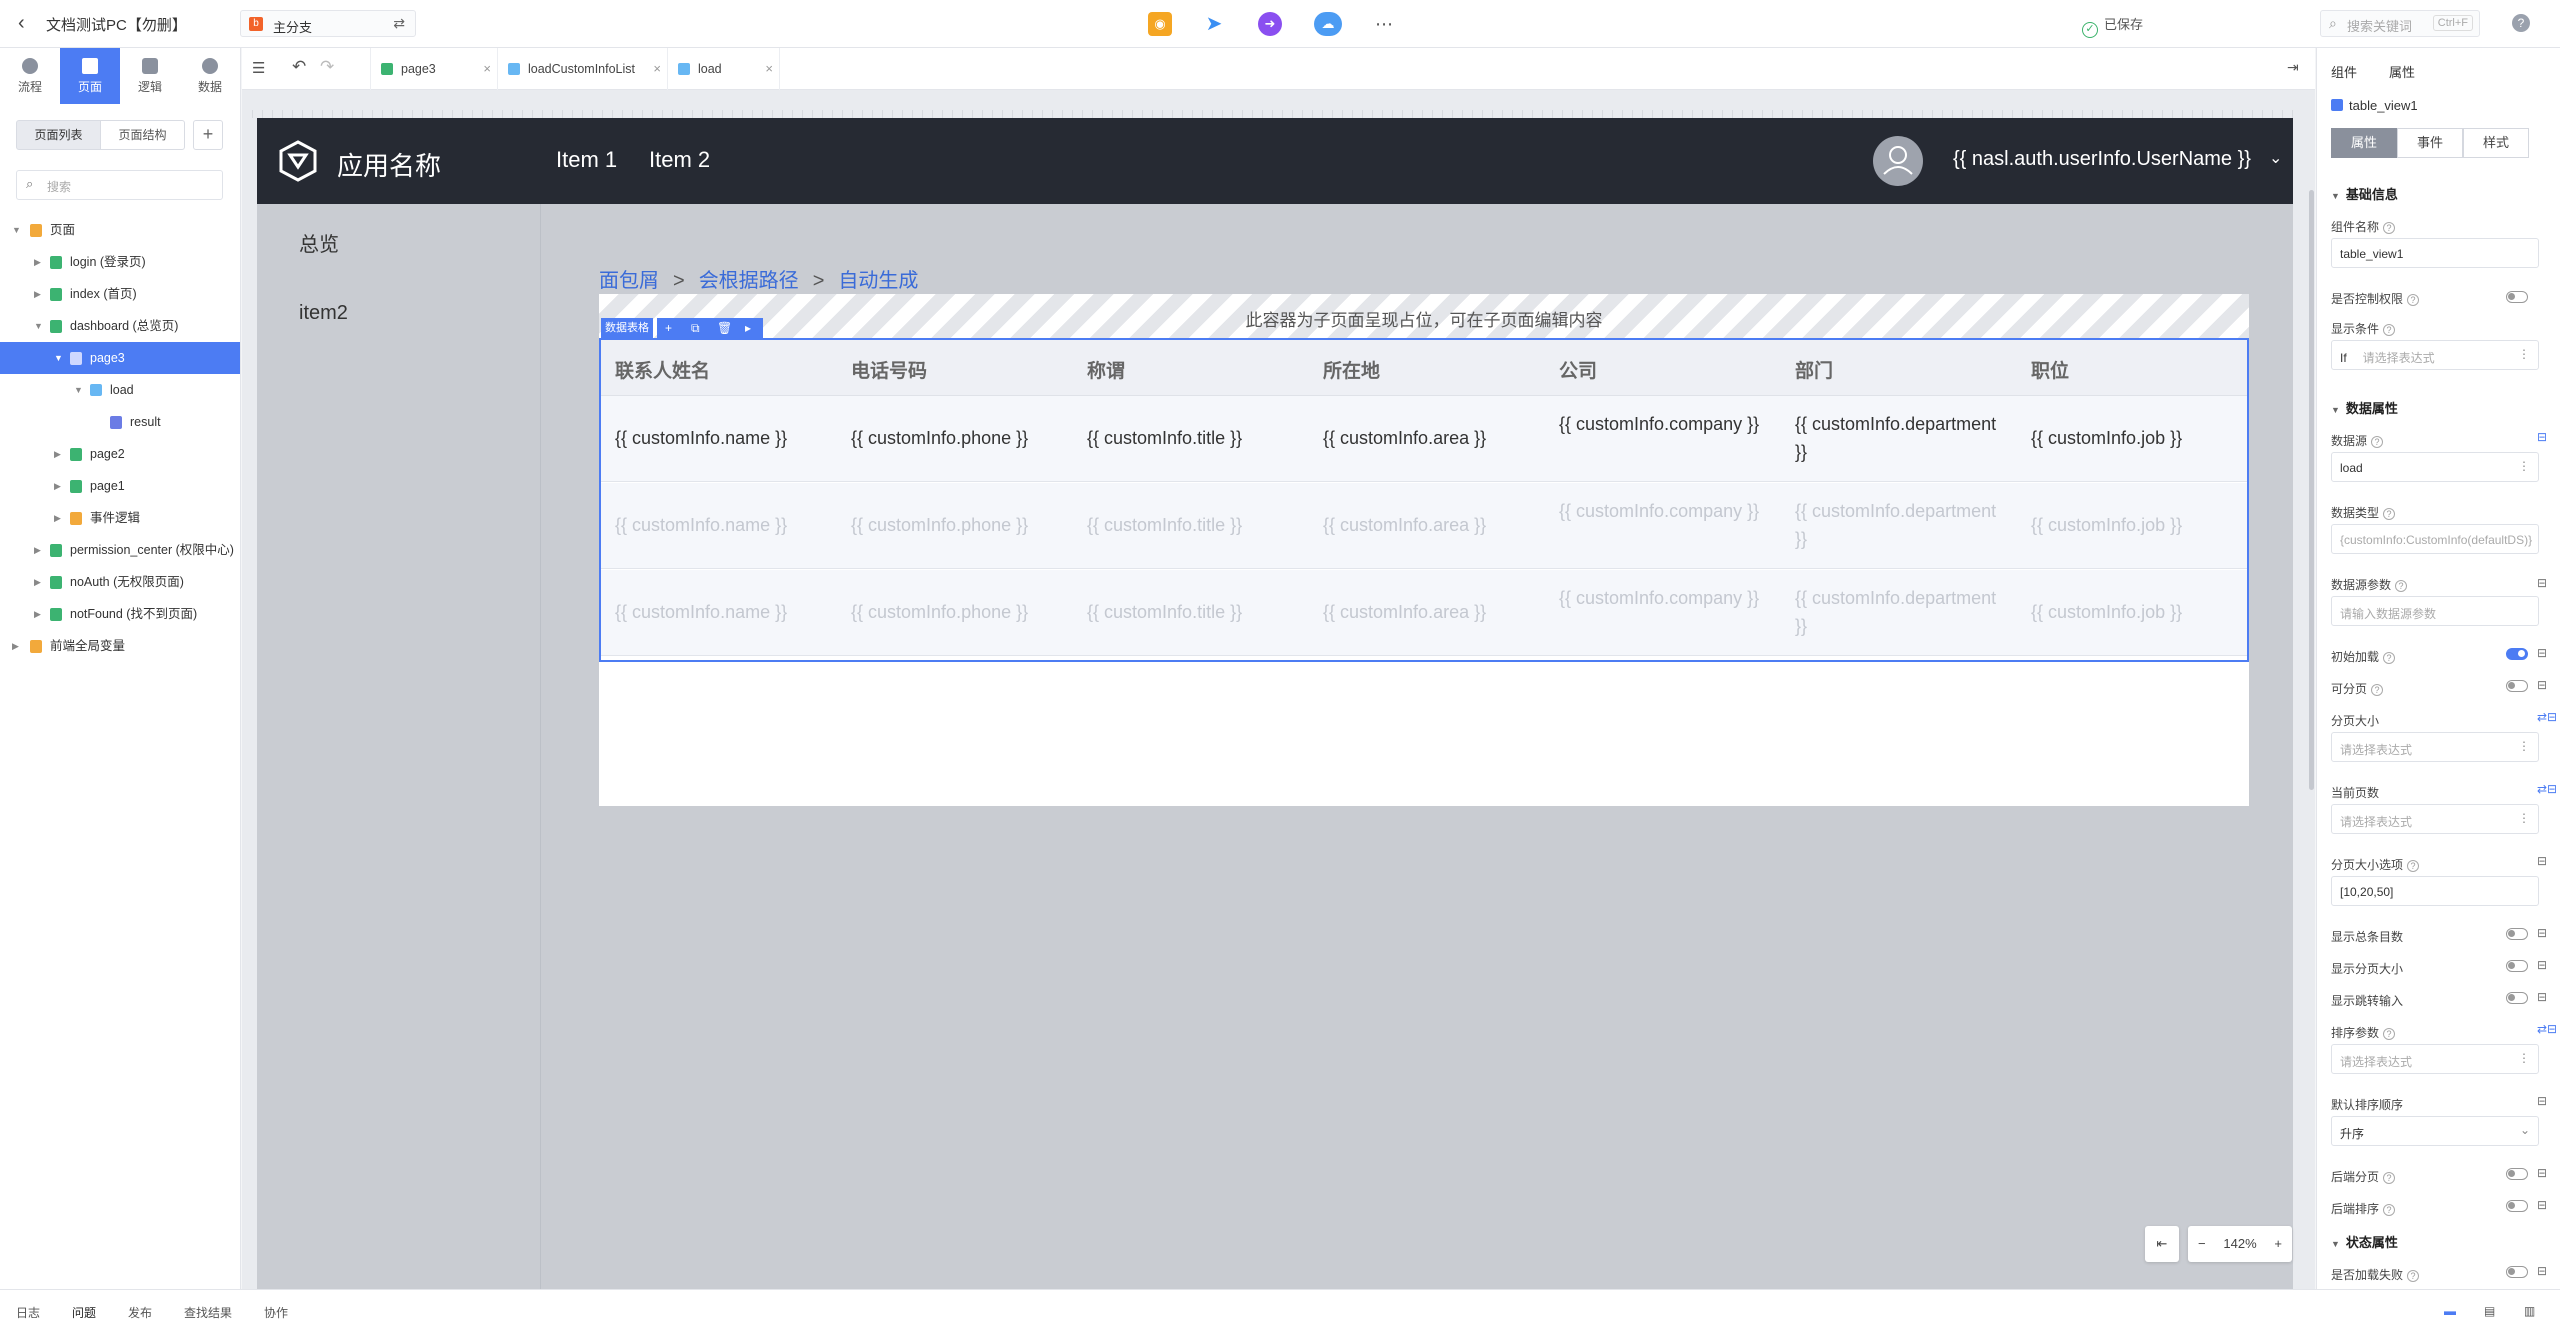 The width and height of the screenshot is (2560, 1329). What do you see at coordinates (2400, 23) in the screenshot?
I see `global-search-input: ⌕ 搜索关键词 Ctrl+F` at bounding box center [2400, 23].